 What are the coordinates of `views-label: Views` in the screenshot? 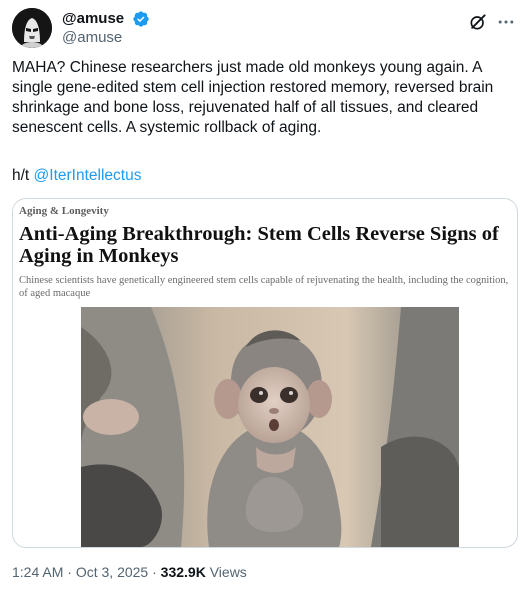 It's located at (226, 572).